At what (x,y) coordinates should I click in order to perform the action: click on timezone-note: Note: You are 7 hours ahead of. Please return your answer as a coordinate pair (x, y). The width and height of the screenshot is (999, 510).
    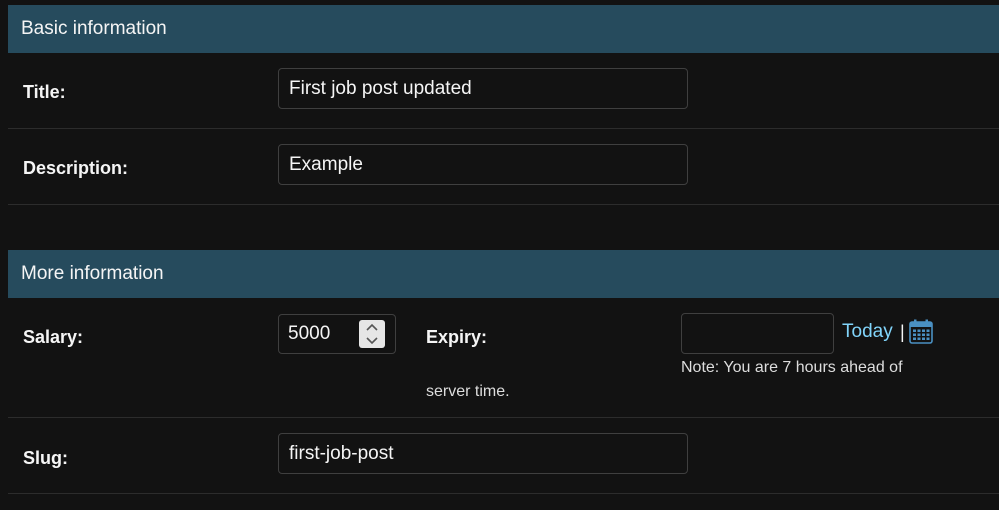
    Looking at the image, I should click on (792, 367).